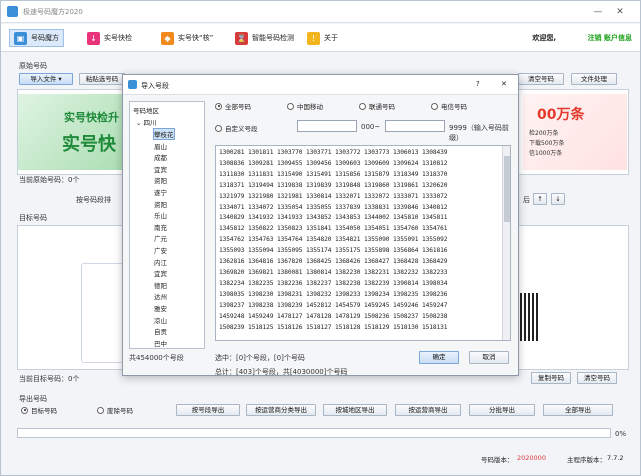 The width and height of the screenshot is (641, 476). Describe the element at coordinates (506, 243) in the screenshot. I see `list-scrollbar` at that location.